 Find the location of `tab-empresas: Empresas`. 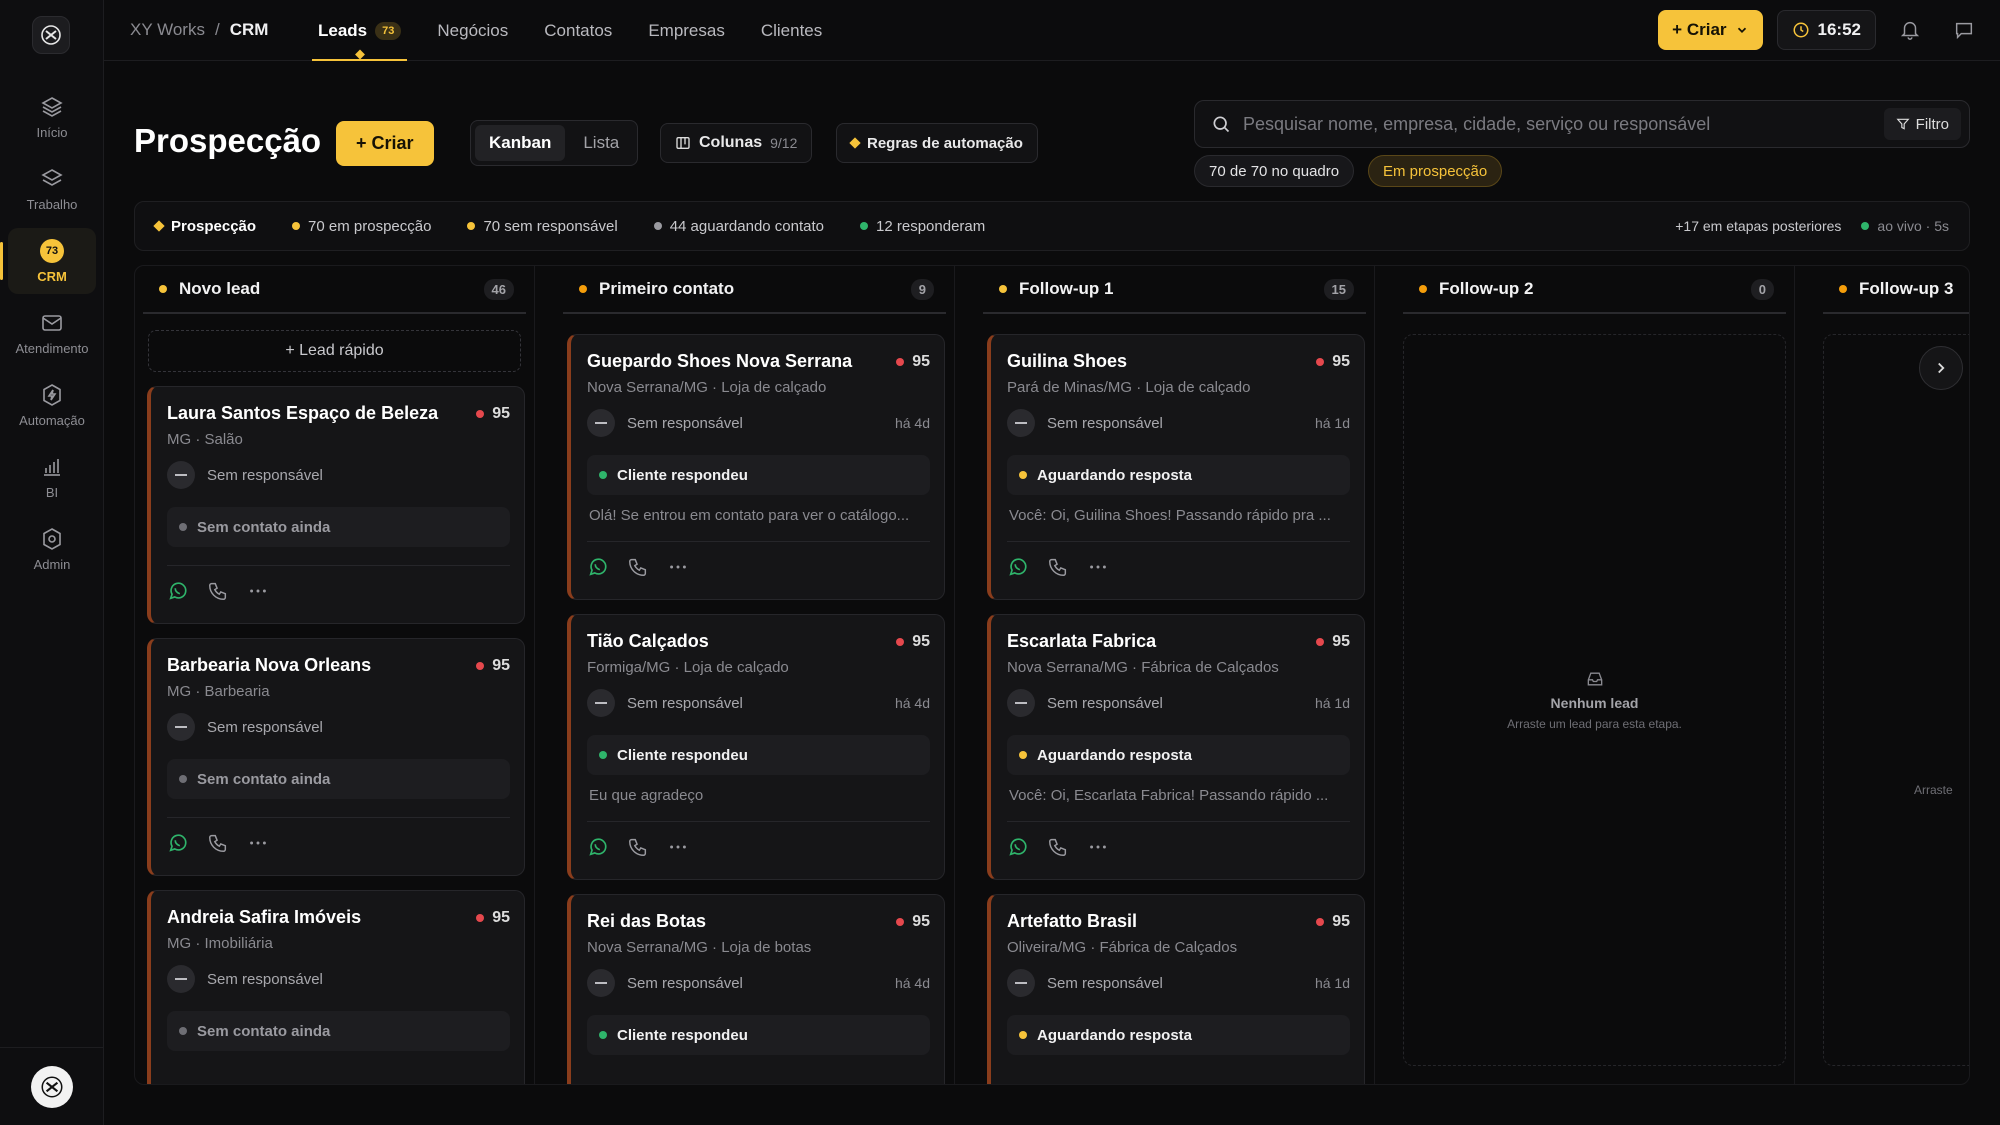

tab-empresas: Empresas is located at coordinates (686, 30).